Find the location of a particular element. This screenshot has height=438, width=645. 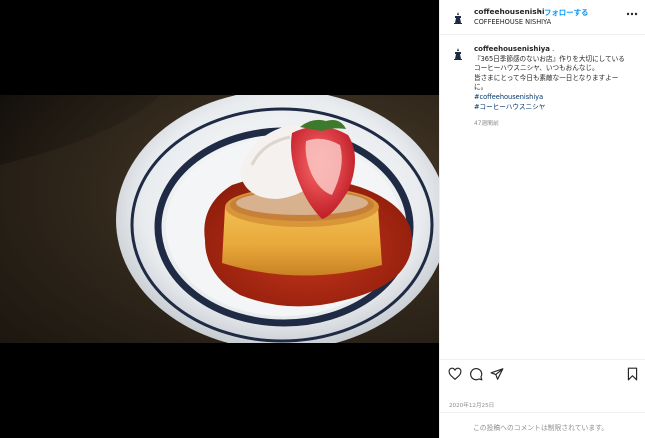

hashtag-link: #coffeehousenishiya is located at coordinates (558, 98).